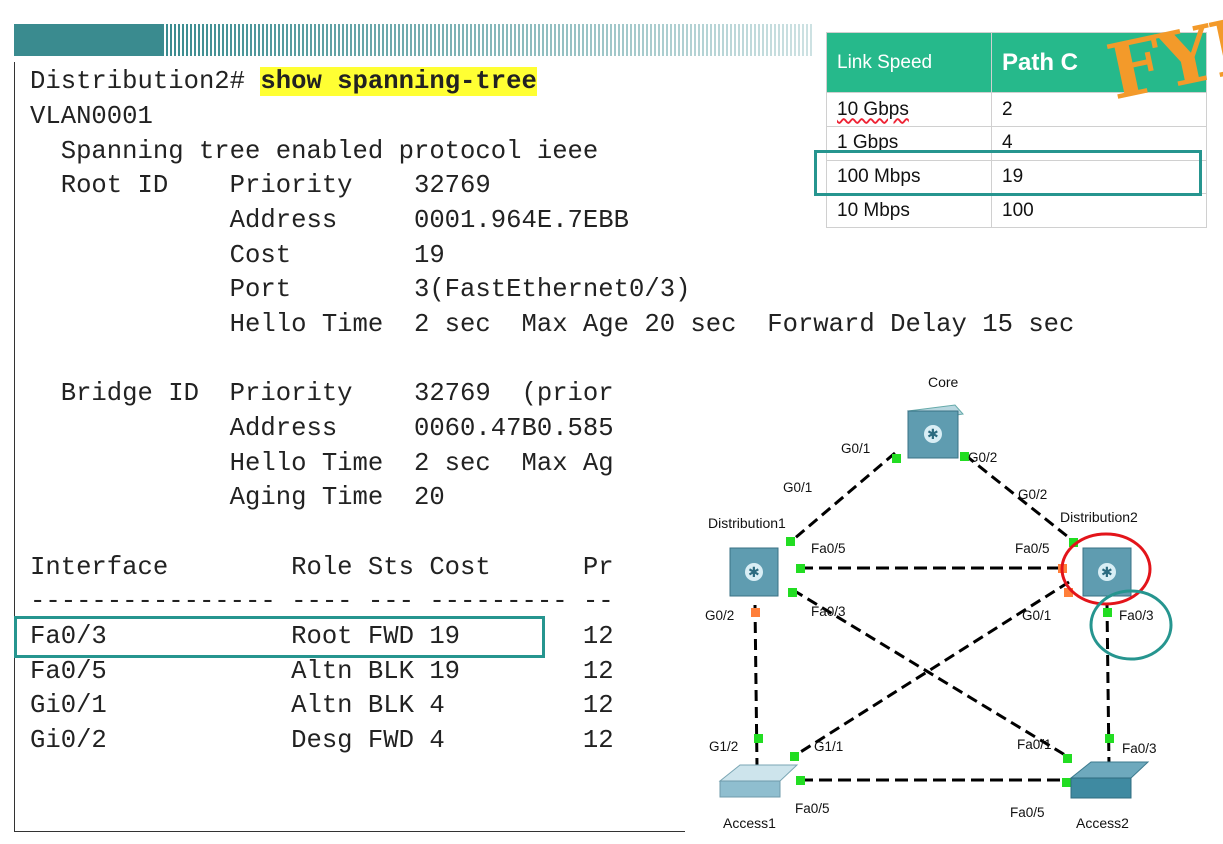 This screenshot has width=1223, height=844. Describe the element at coordinates (237, 255) in the screenshot. I see `terminal-line: Cost 19` at that location.